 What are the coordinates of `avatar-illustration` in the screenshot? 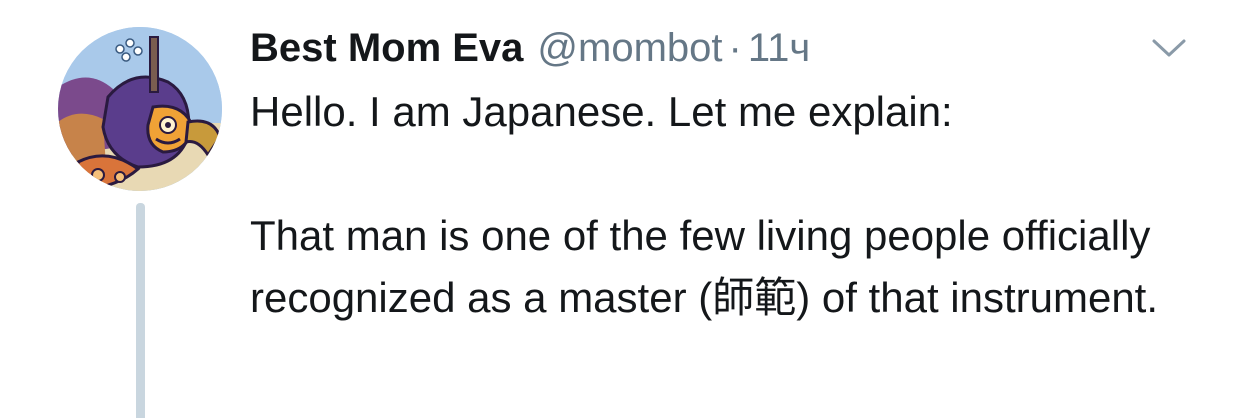 It's located at (140, 109).